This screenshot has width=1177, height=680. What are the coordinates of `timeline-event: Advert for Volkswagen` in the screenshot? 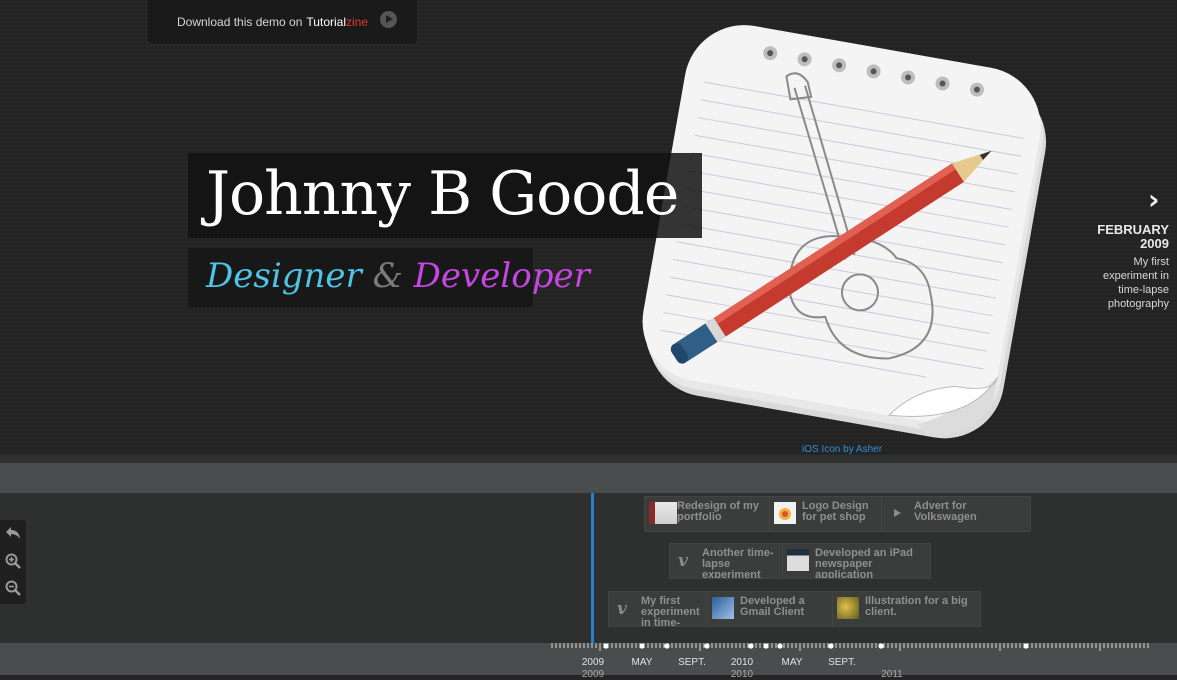 It's located at (956, 514).